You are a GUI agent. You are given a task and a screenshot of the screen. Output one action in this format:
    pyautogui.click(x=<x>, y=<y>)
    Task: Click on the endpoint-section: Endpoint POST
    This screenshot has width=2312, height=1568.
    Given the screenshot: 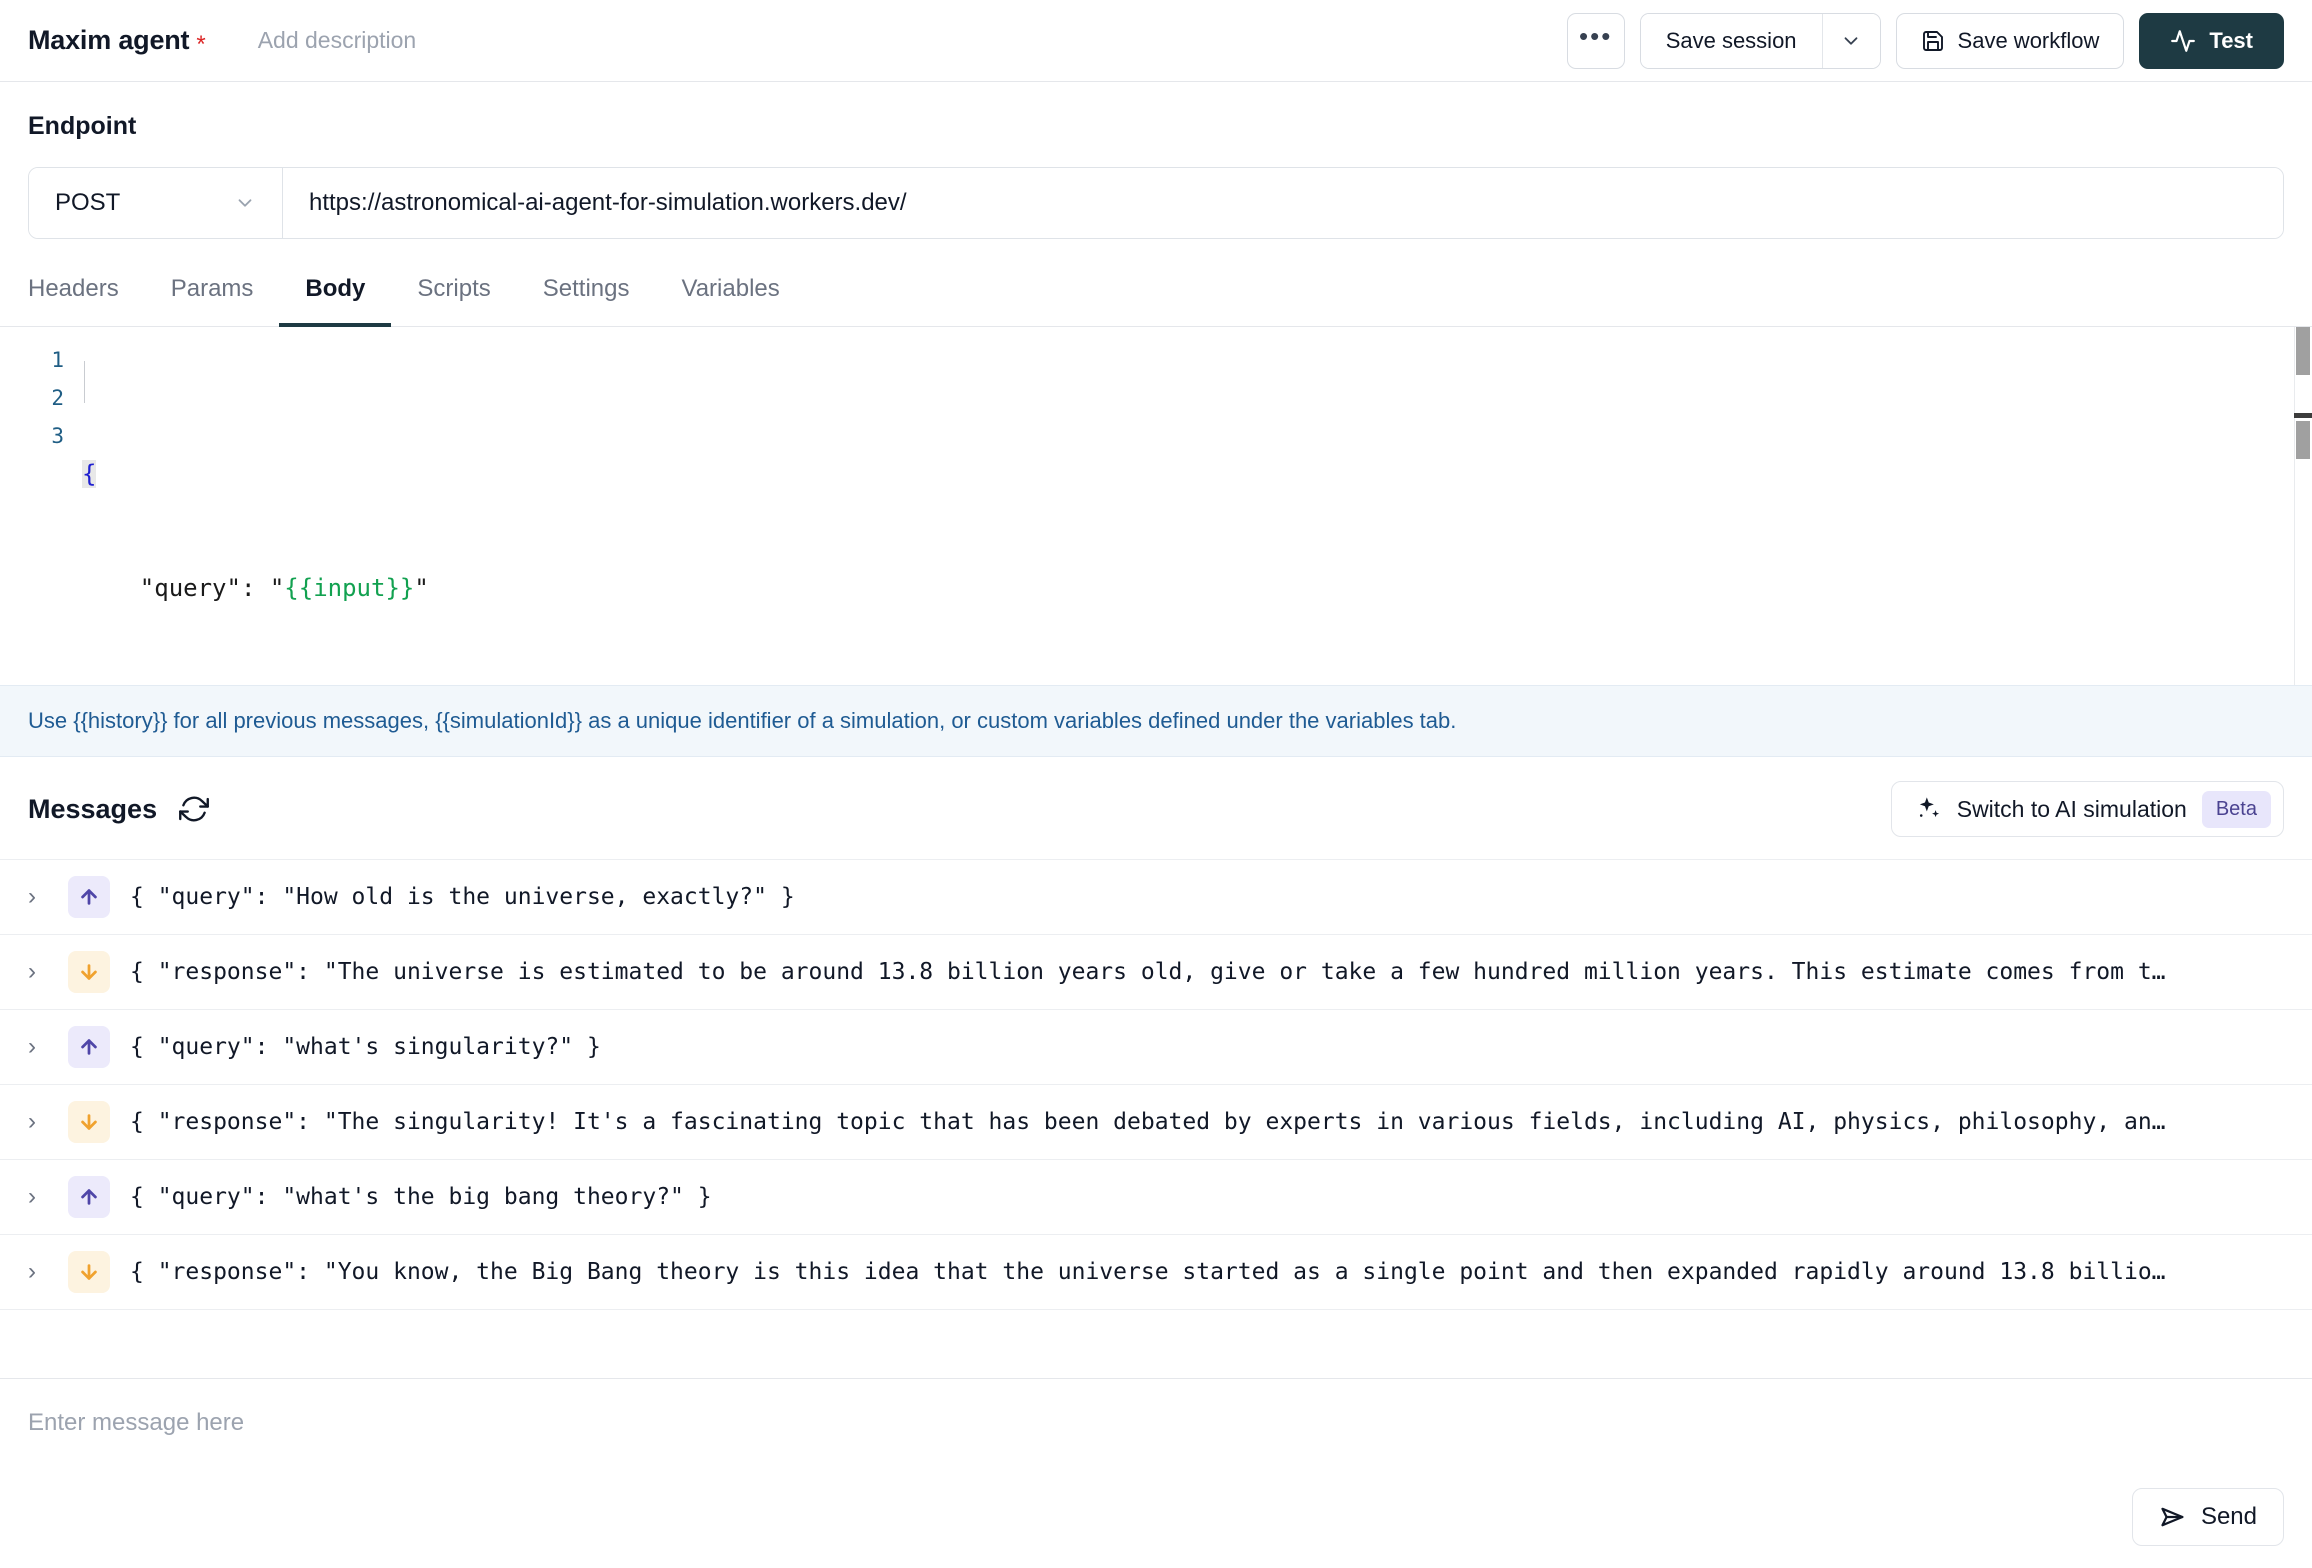 What is the action you would take?
    pyautogui.click(x=1156, y=160)
    